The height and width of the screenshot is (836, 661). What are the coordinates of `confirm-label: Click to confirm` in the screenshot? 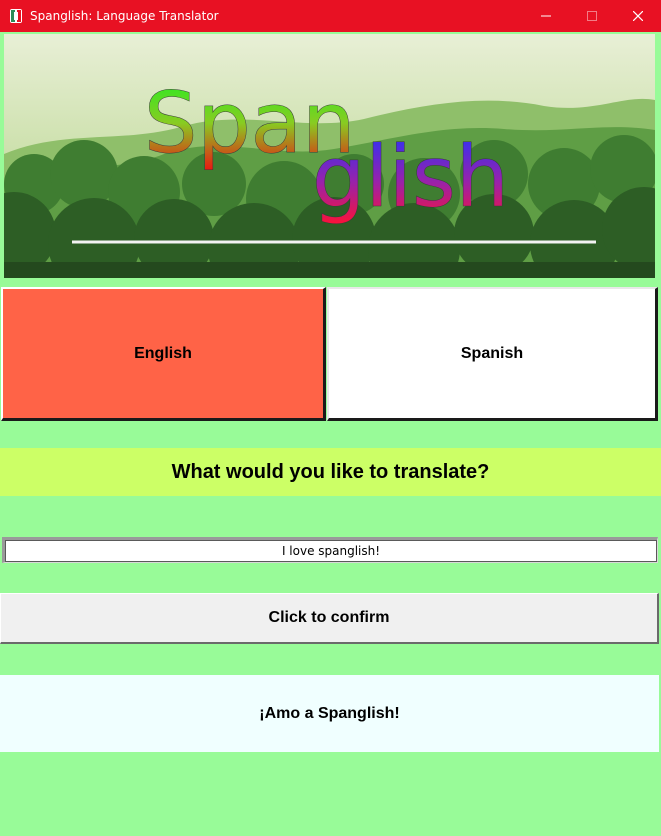 It's located at (329, 617).